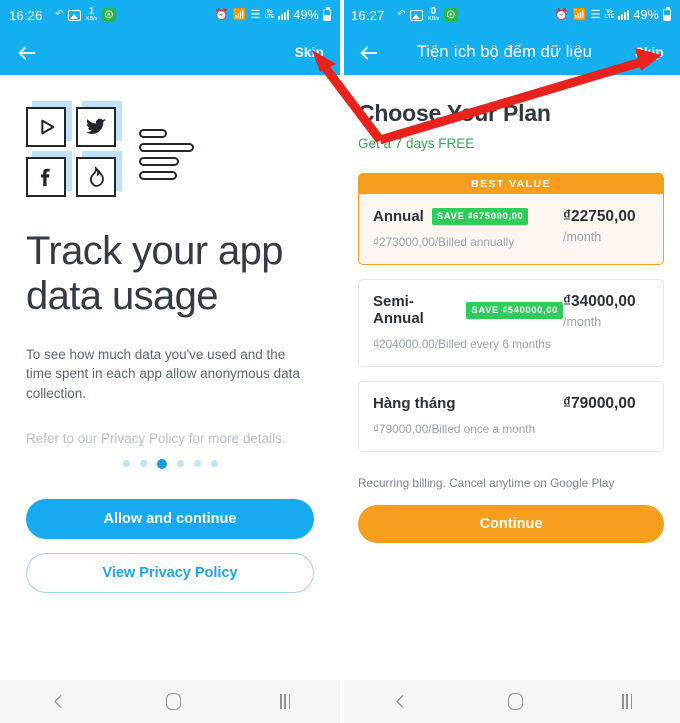  Describe the element at coordinates (398, 310) in the screenshot. I see `plan-name: Semi-Annual` at that location.